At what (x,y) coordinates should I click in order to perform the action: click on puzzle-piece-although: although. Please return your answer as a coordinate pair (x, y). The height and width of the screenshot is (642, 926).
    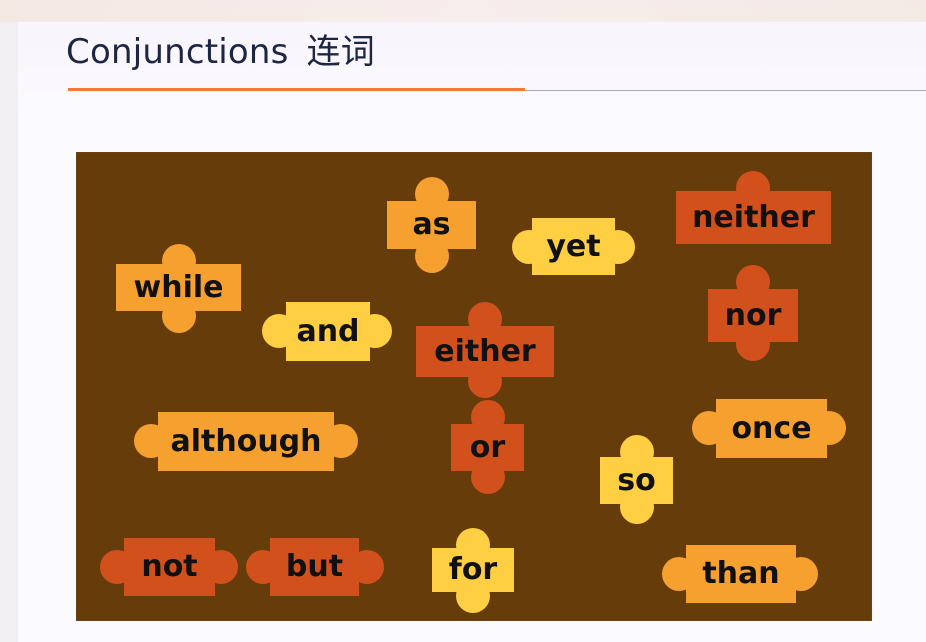
    Looking at the image, I should click on (246, 441).